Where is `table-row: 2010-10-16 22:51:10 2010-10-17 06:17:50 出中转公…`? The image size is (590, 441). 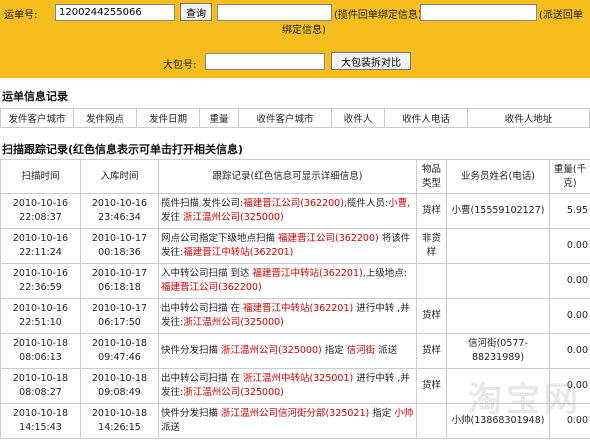
table-row: 2010-10-16 22:51:10 2010-10-17 06:17:50 出中转公… is located at coordinates (295, 316).